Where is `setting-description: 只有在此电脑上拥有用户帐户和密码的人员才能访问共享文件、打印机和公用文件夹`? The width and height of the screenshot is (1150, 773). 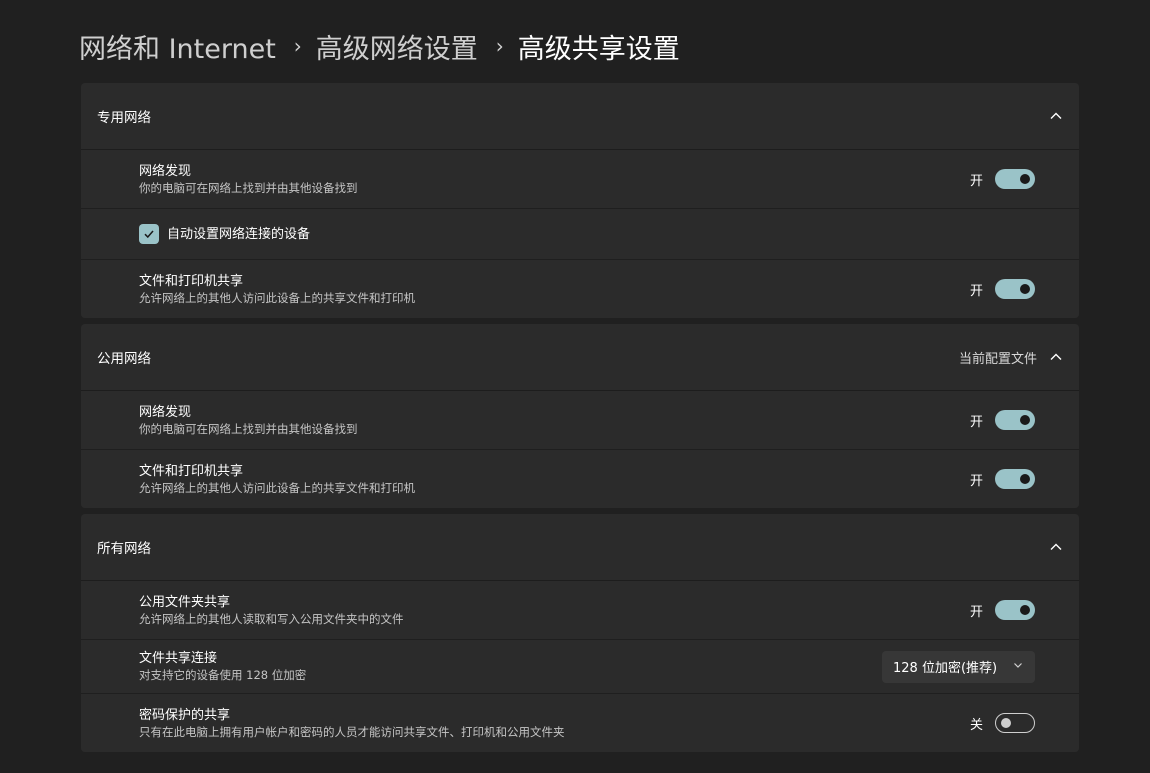
setting-description: 只有在此电脑上拥有用户帐户和密码的人员才能访问共享文件、打印机和公用文件夹 is located at coordinates (352, 731).